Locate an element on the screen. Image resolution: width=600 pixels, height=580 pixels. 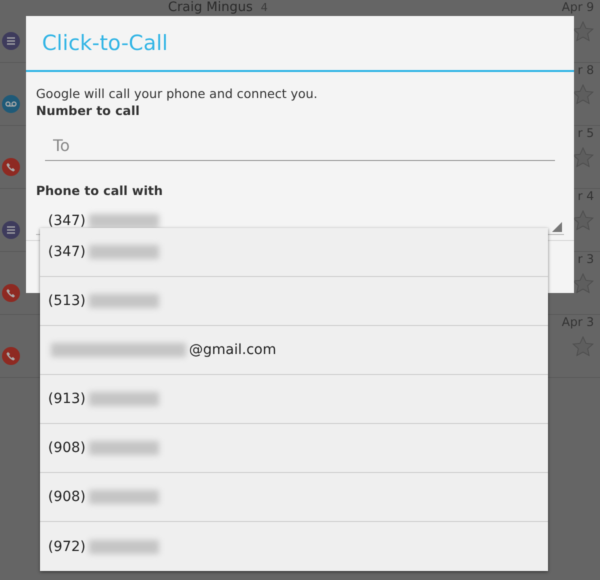
dropdown-option: (347) is located at coordinates (294, 252).